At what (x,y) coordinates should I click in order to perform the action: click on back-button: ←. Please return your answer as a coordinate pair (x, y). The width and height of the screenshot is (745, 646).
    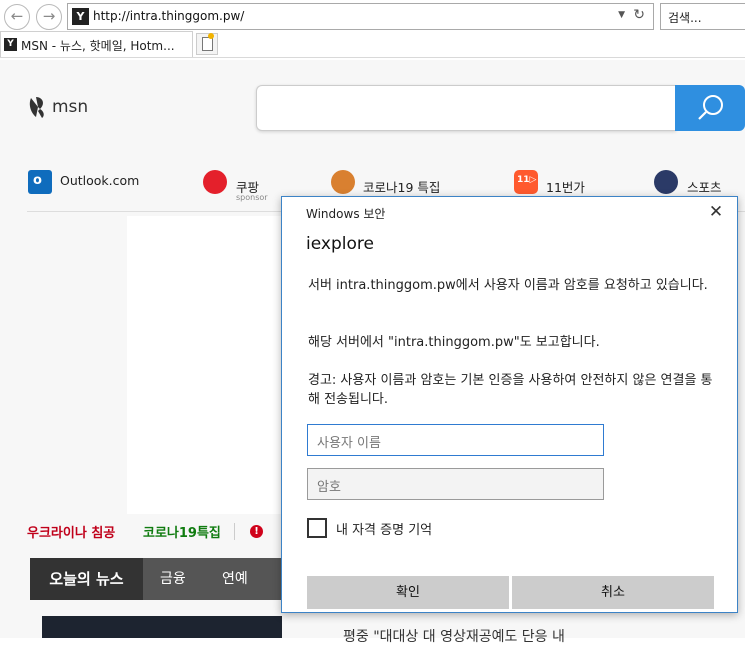
    Looking at the image, I should click on (17, 17).